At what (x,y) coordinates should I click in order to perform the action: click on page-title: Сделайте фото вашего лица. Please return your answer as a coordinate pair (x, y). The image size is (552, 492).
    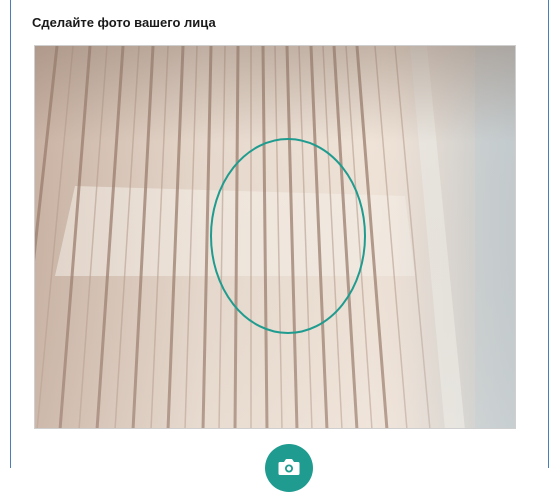
    Looking at the image, I should click on (124, 22).